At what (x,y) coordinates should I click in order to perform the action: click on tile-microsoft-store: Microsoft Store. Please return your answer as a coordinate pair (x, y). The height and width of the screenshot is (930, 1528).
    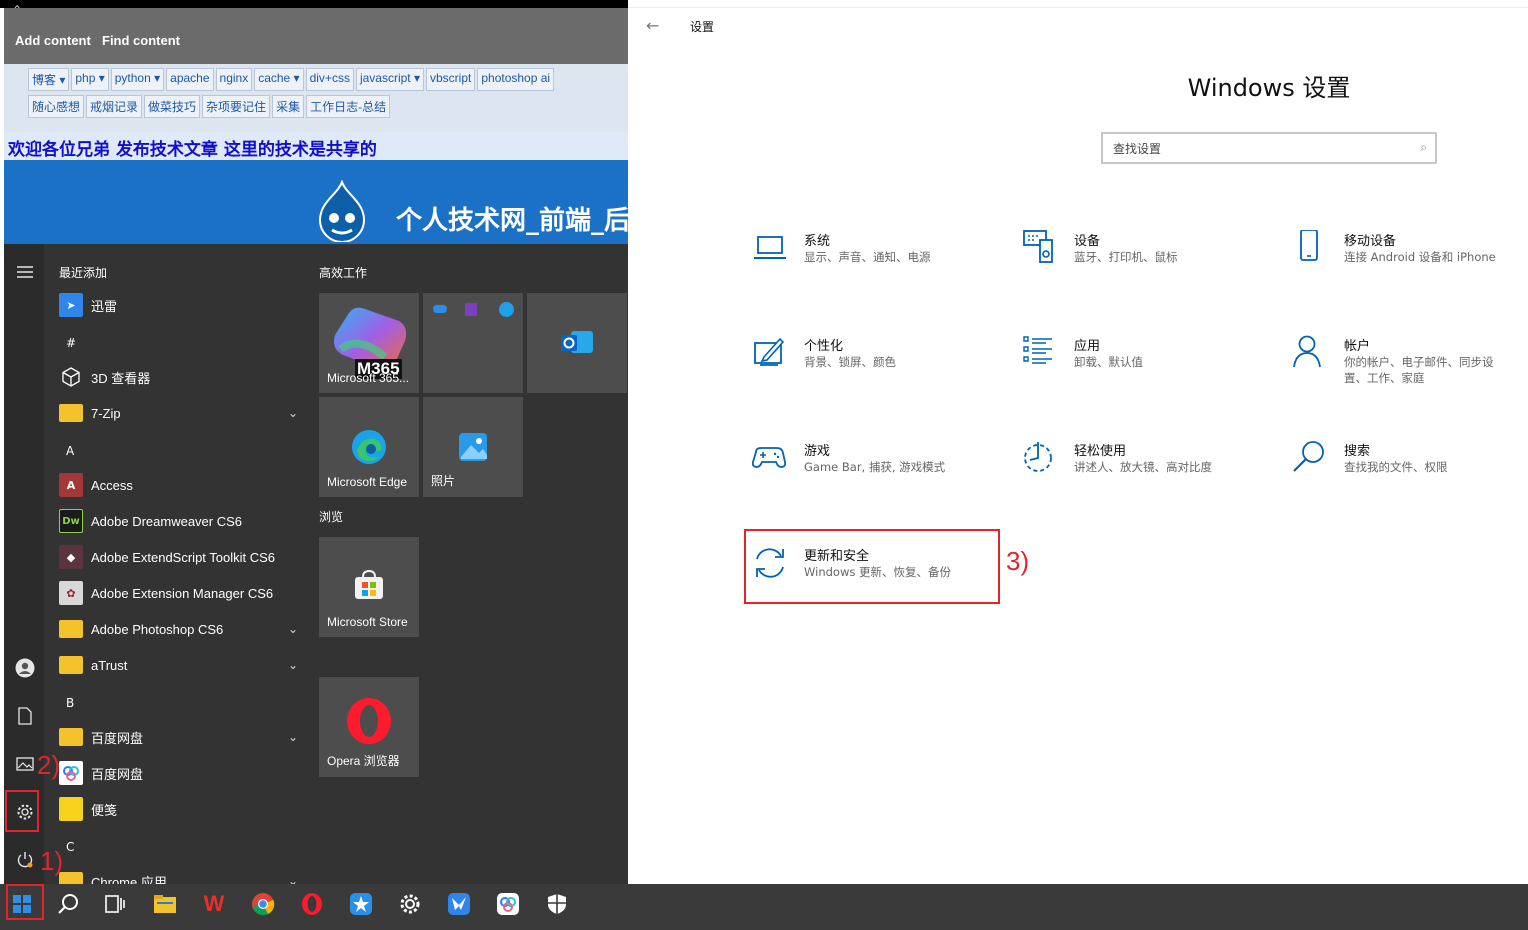
    Looking at the image, I should click on (369, 587).